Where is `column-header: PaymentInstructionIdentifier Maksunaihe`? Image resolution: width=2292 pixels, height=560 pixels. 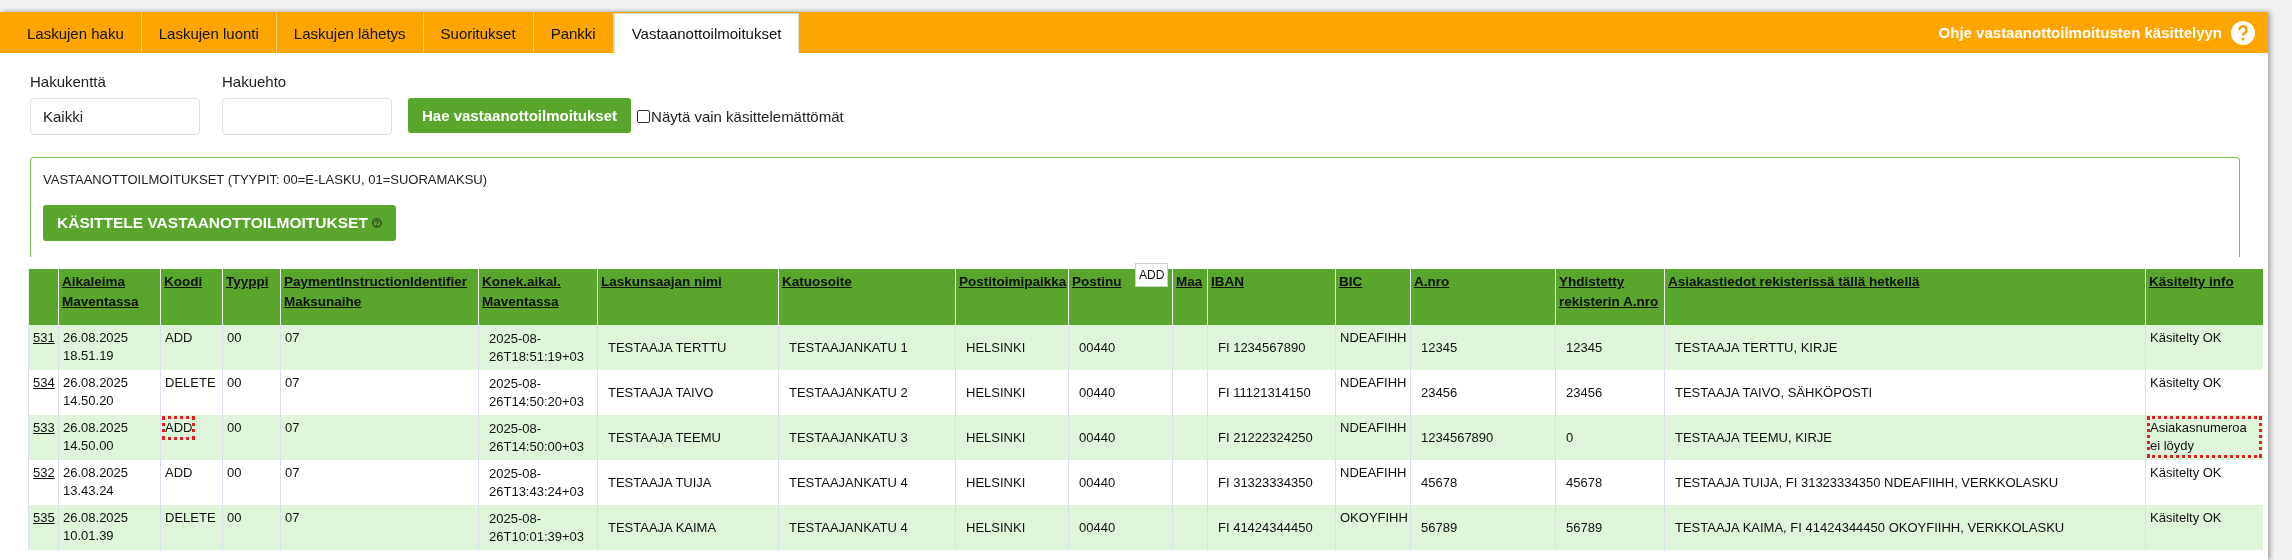
column-header: PaymentInstructionIdentifier Maksunaihe is located at coordinates (379, 297).